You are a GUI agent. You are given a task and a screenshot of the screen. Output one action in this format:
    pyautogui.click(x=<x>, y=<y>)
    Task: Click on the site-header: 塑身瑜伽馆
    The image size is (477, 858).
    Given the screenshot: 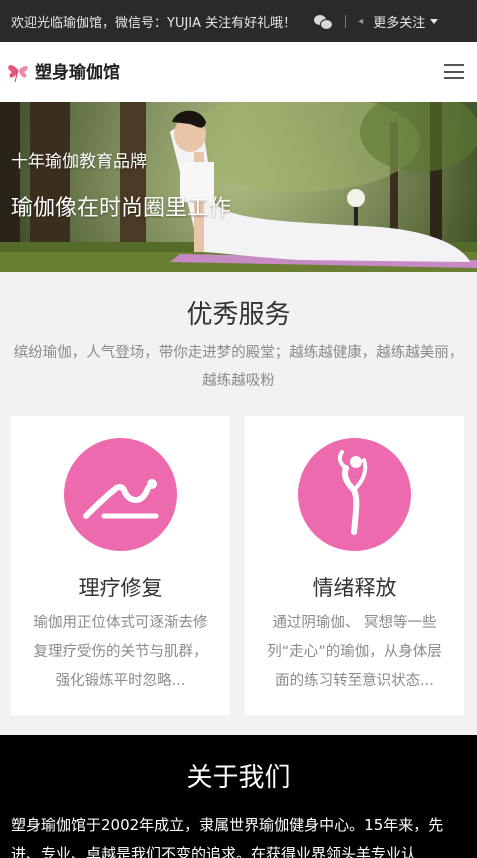 What is the action you would take?
    pyautogui.click(x=238, y=72)
    